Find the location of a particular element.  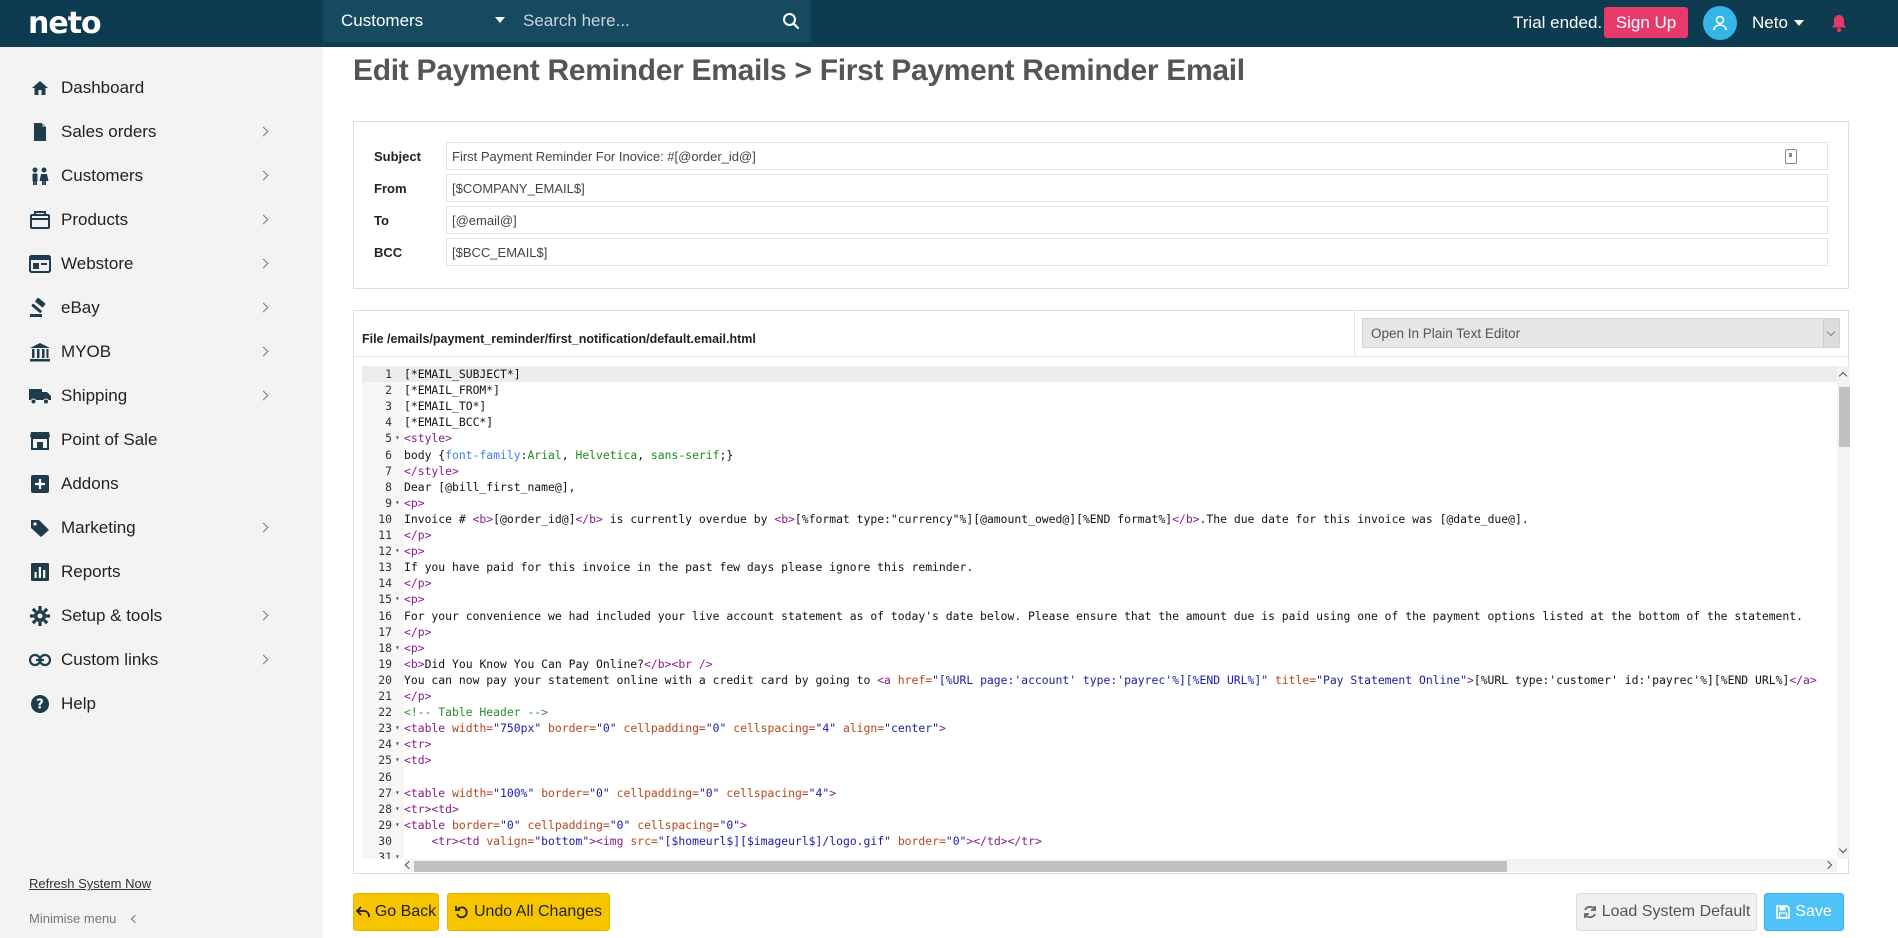

code-line: 11 </p> is located at coordinates (1099, 535).